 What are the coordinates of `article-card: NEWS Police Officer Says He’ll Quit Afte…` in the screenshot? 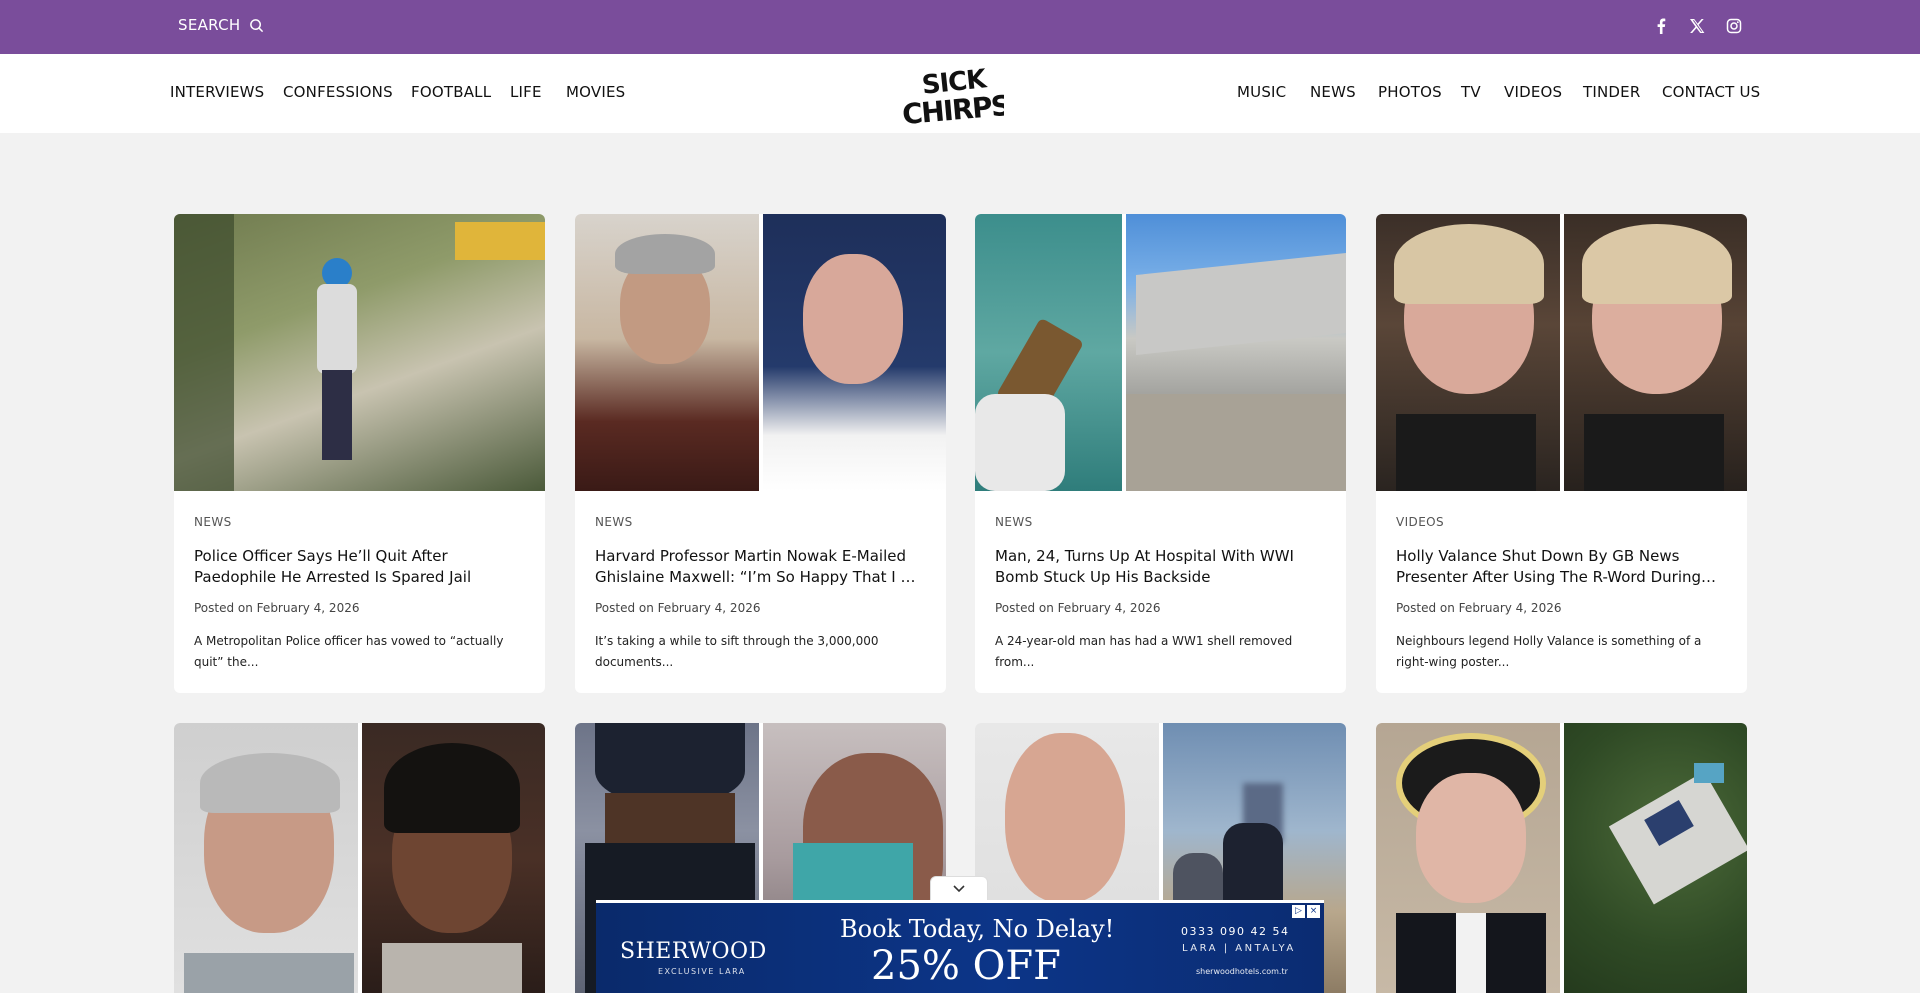 It's located at (359, 453).